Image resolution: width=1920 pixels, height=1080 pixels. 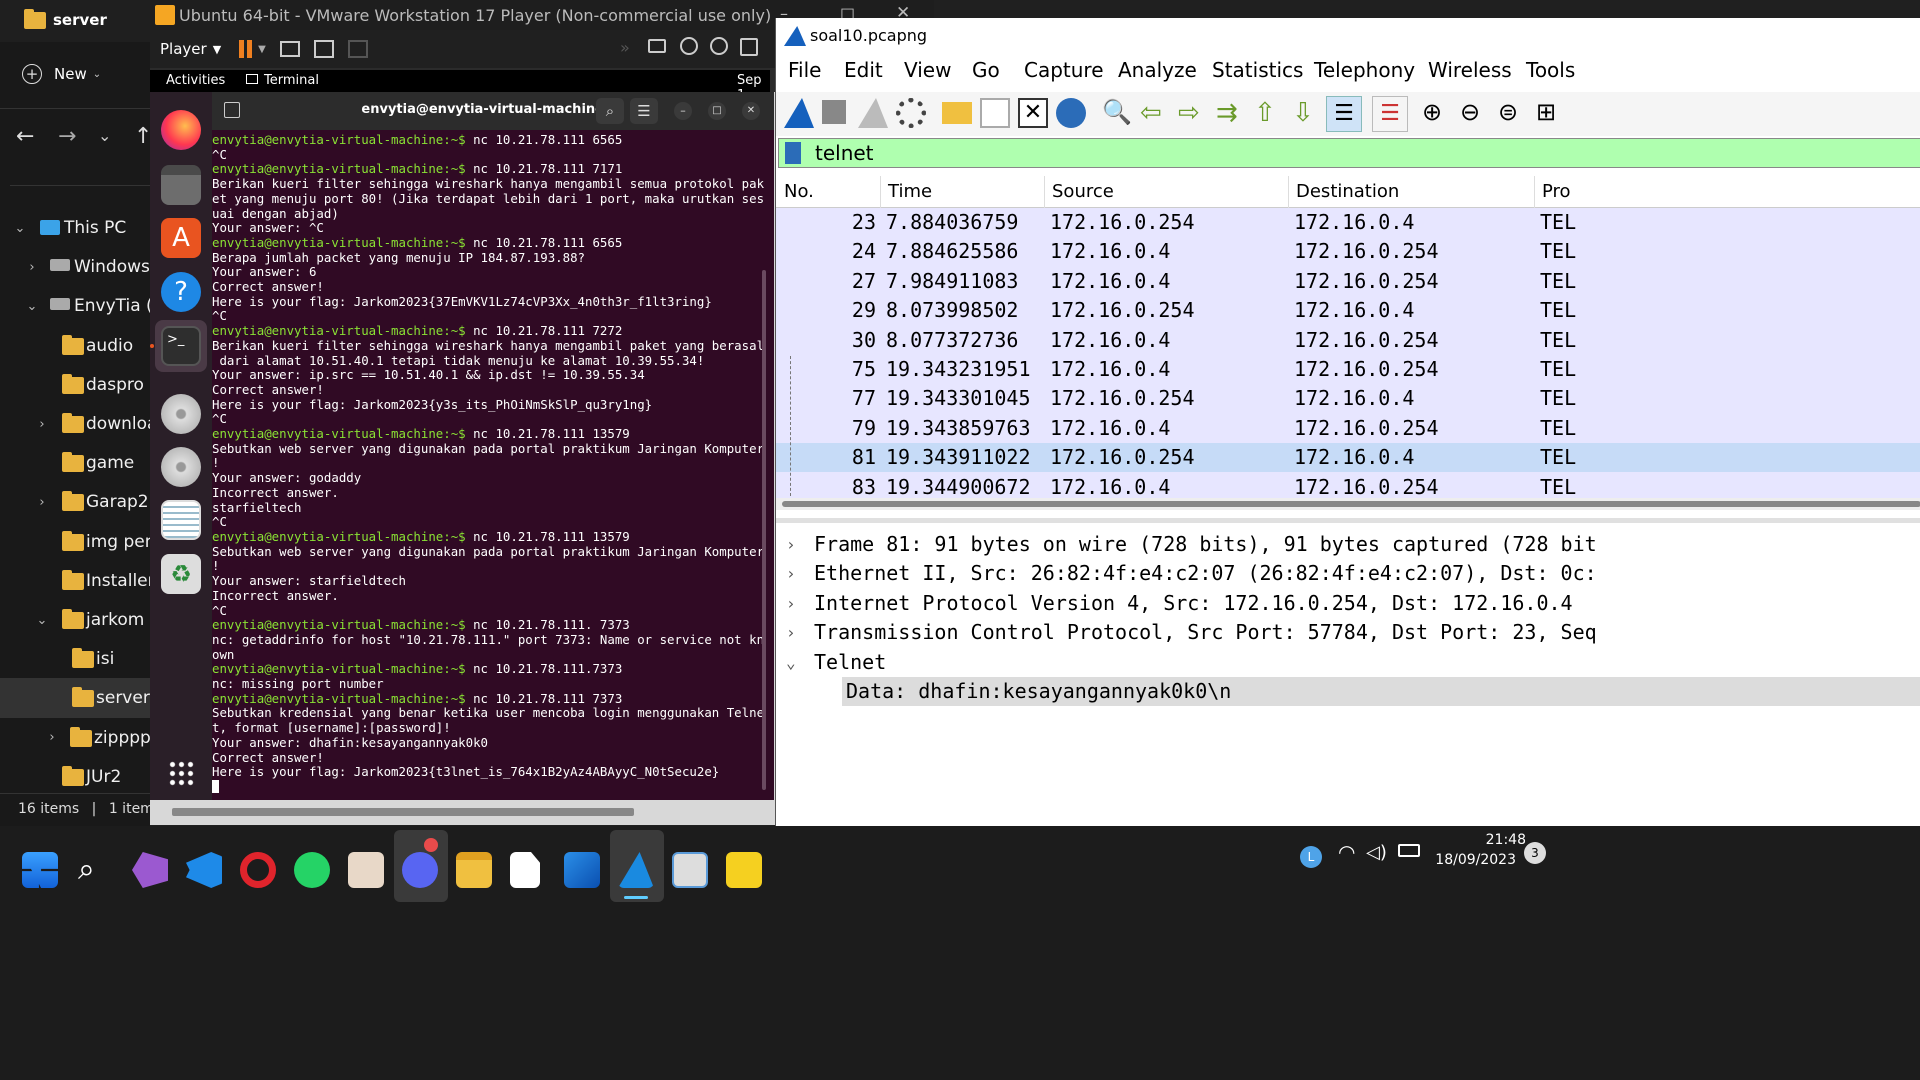 I want to click on zoom-in-icon: ⊕, so click(x=1437, y=113).